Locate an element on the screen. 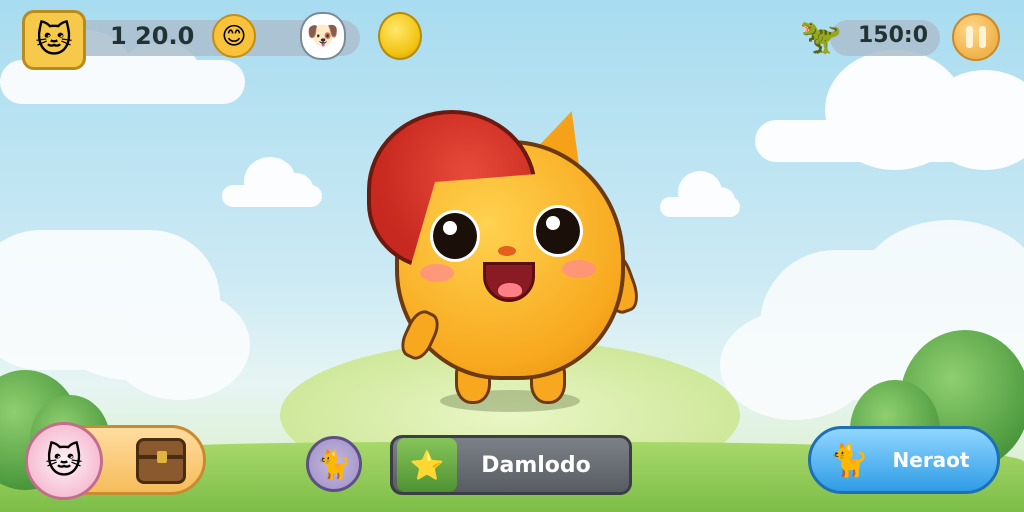 This screenshot has width=1024, height=512. star-cat-icon: ⭐ is located at coordinates (427, 465).